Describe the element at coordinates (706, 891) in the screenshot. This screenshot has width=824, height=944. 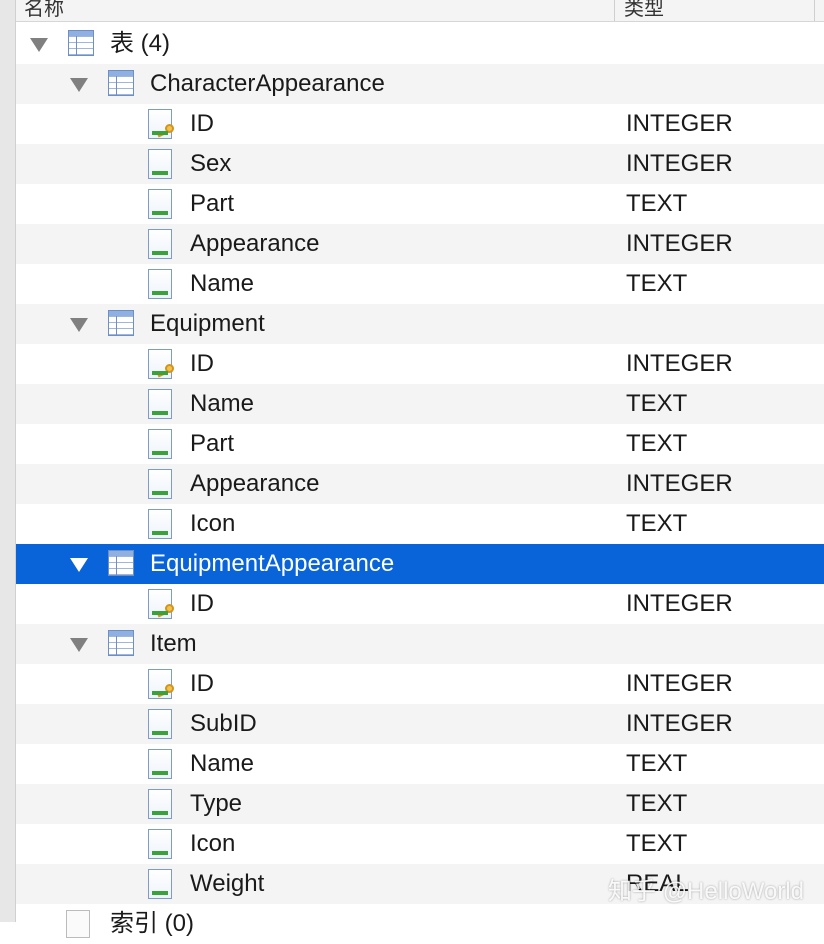
I see `watermark: 知乎 @HelloWorld` at that location.